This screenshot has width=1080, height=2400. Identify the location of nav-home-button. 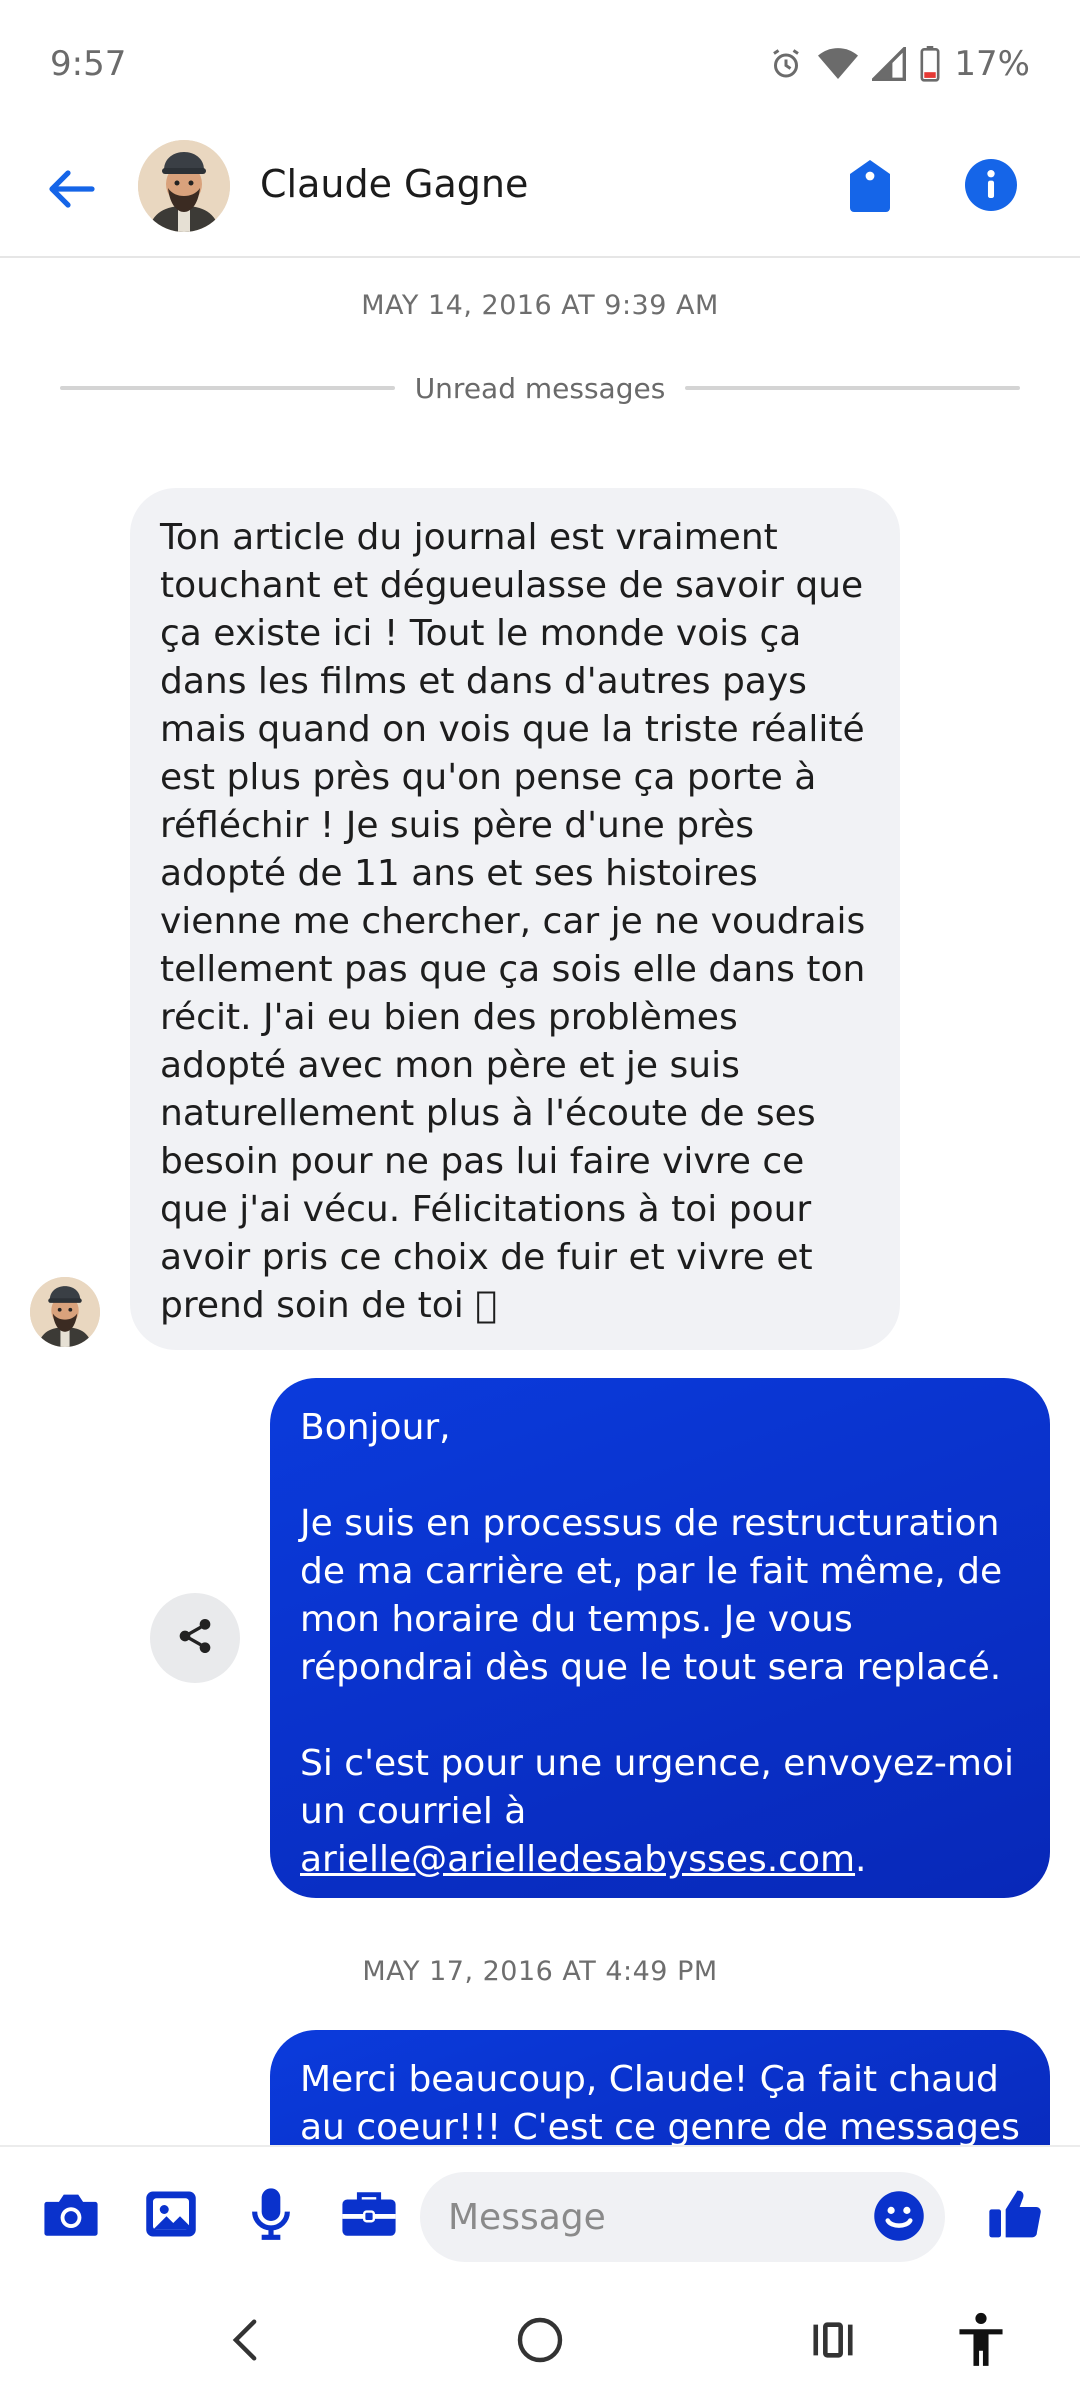
(540, 2342).